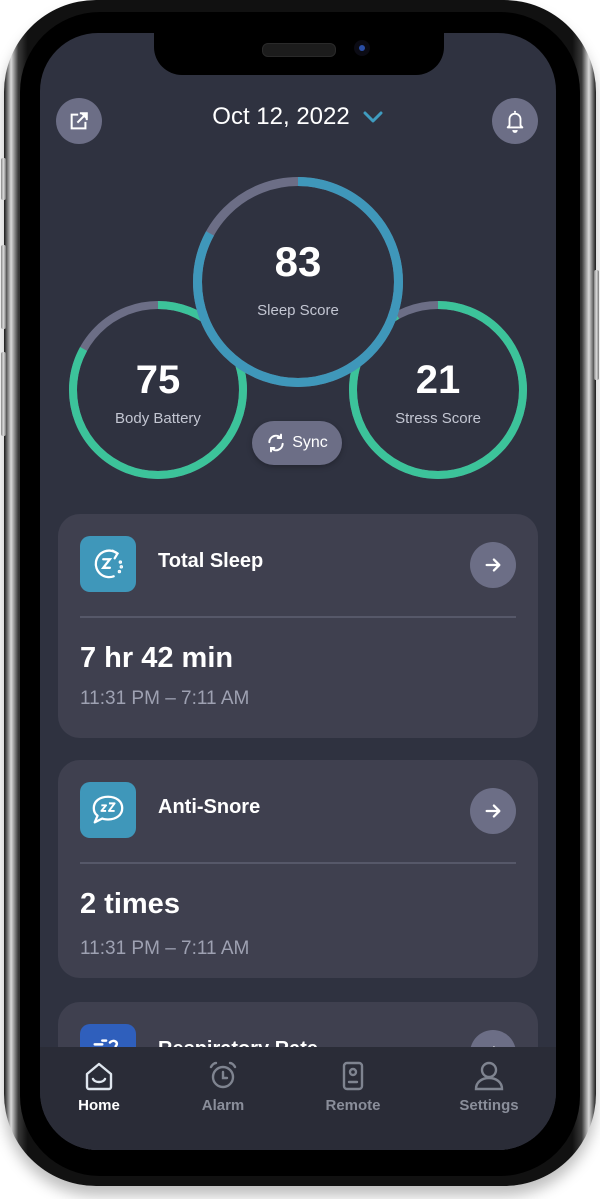 This screenshot has width=600, height=1199. I want to click on tab-home: Home, so click(99, 1087).